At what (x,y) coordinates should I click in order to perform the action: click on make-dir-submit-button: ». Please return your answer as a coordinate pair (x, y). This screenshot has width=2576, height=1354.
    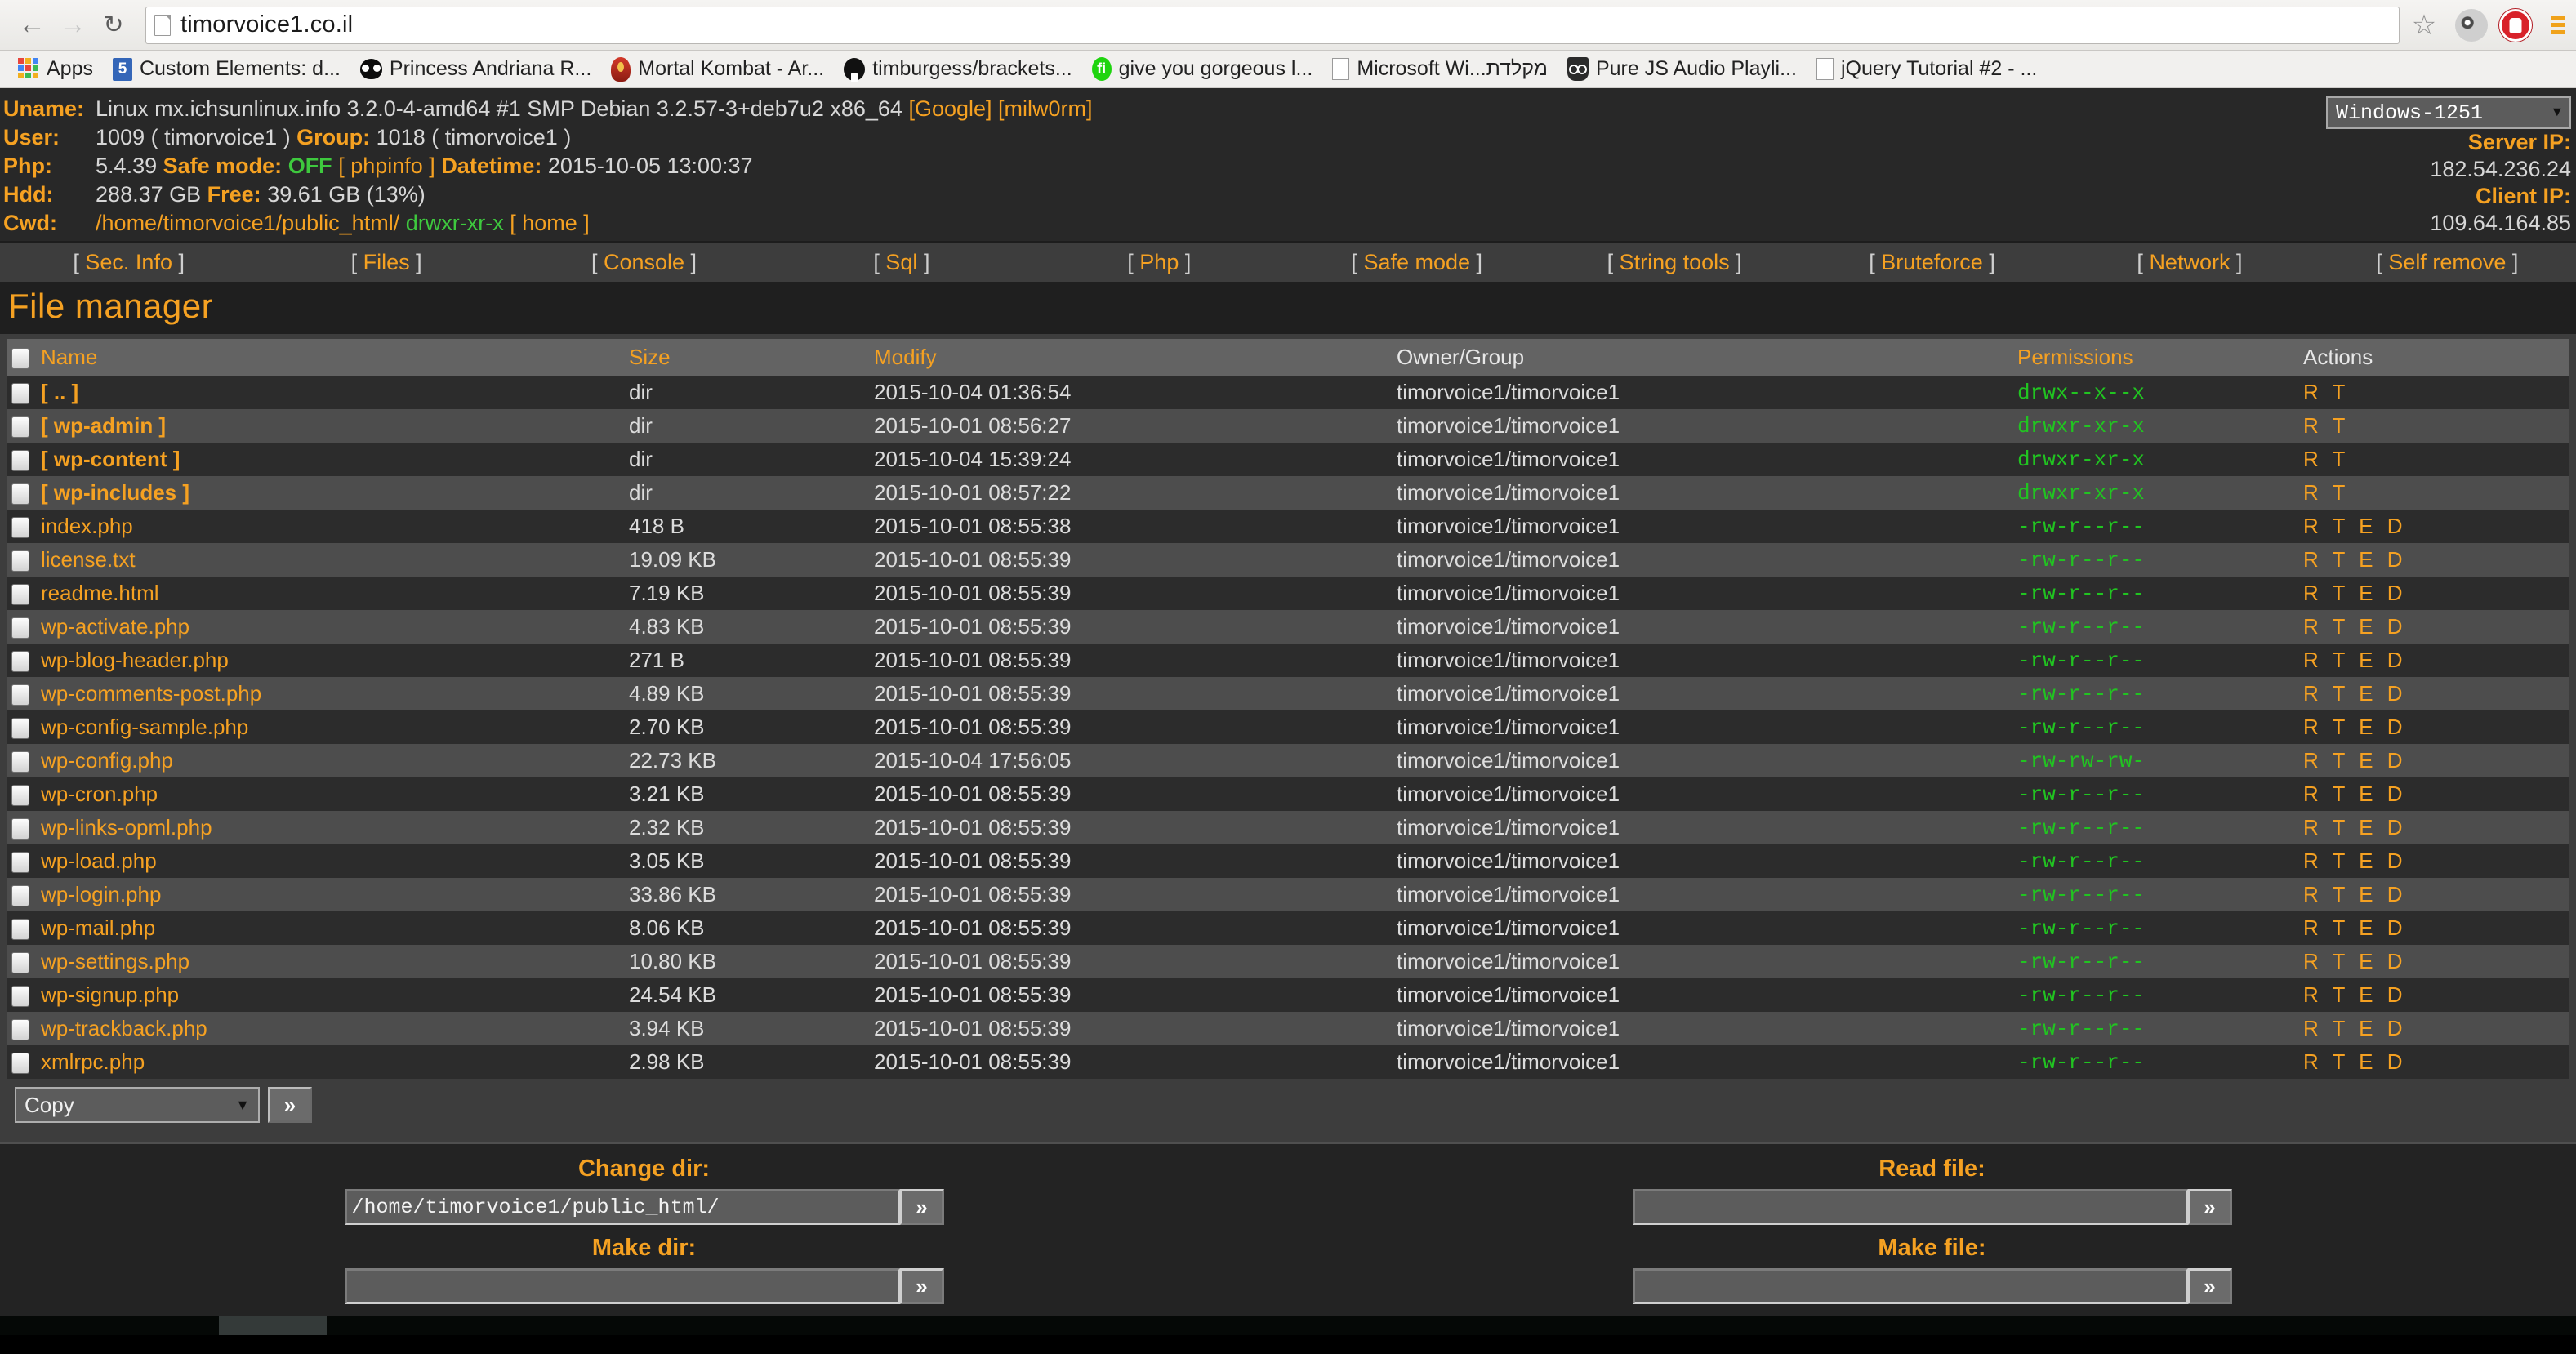
    Looking at the image, I should click on (921, 1286).